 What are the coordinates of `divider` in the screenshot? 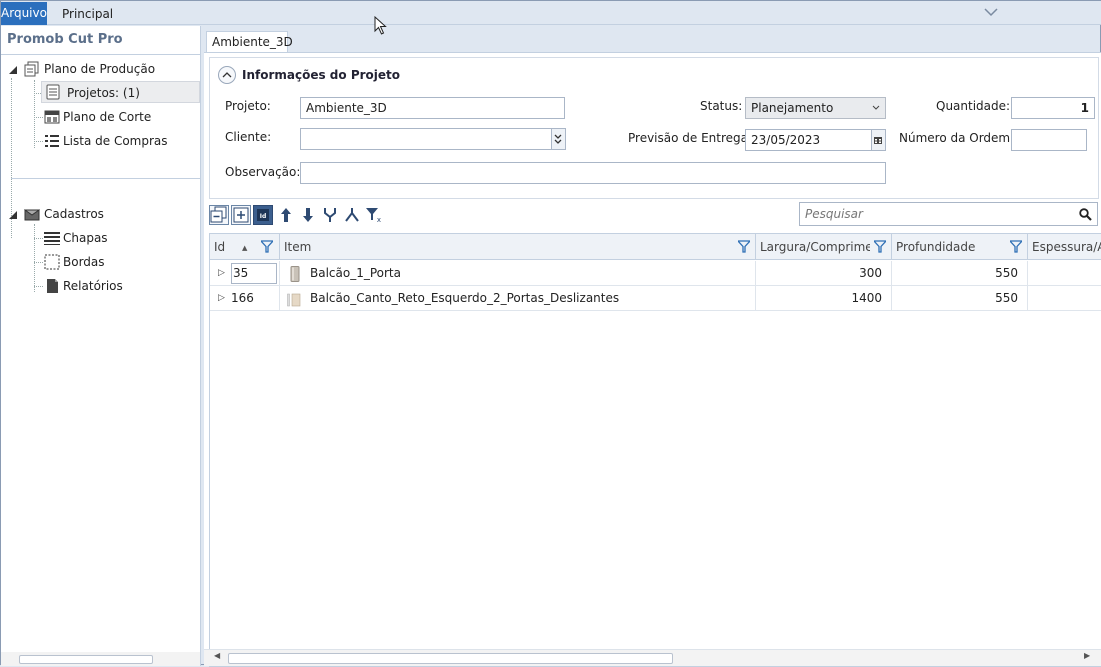 It's located at (105, 178).